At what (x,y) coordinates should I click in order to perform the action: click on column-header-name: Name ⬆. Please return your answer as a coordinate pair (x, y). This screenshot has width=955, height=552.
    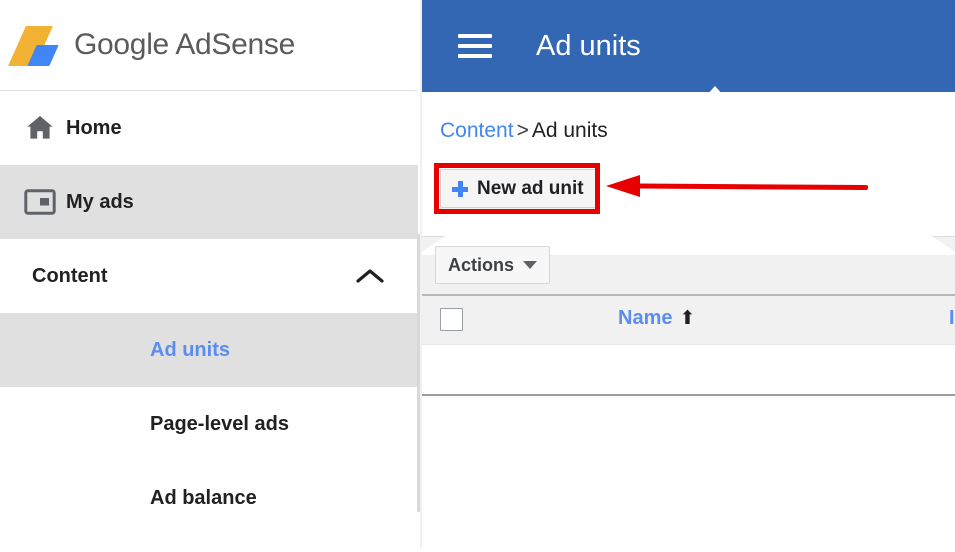
    Looking at the image, I should click on (656, 318).